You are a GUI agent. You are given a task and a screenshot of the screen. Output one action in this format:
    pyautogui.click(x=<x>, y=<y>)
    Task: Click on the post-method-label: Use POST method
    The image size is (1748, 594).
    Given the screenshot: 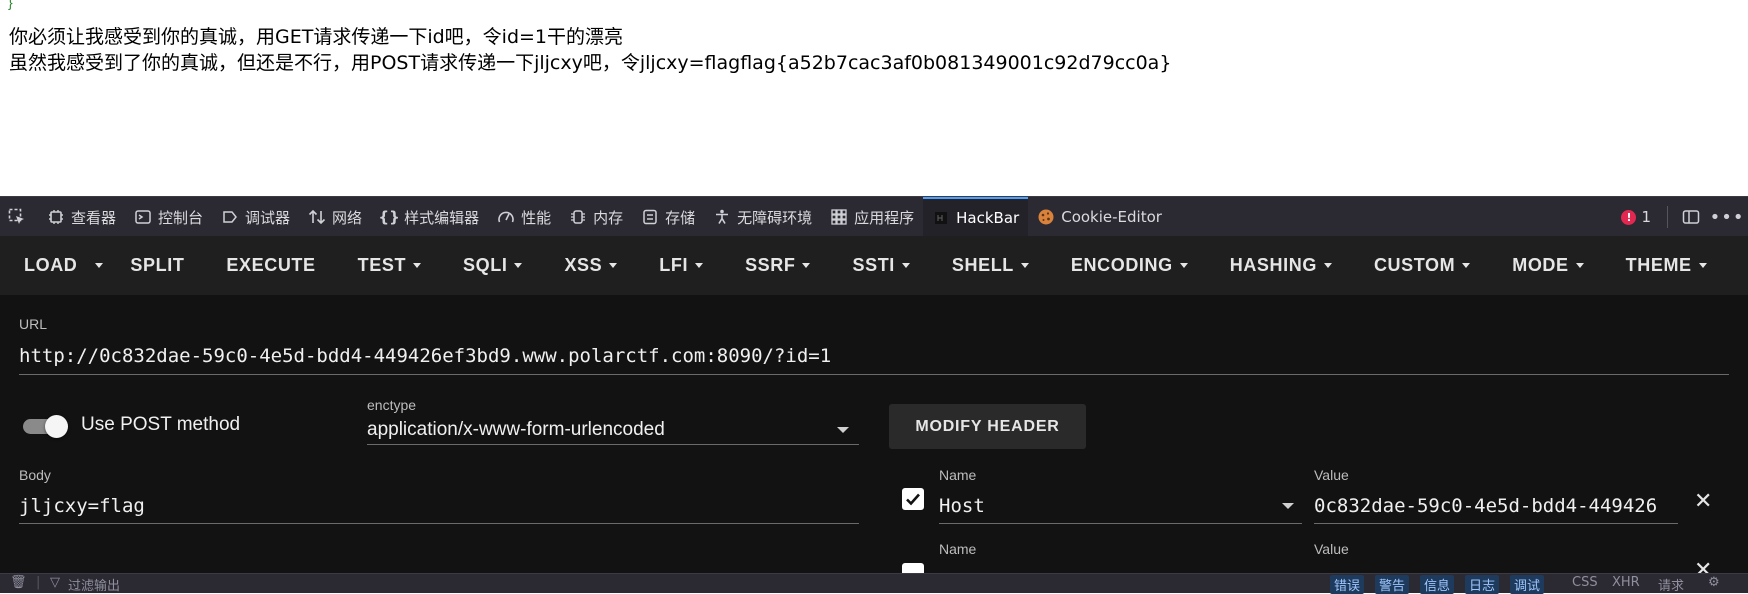 What is the action you would take?
    pyautogui.click(x=161, y=424)
    